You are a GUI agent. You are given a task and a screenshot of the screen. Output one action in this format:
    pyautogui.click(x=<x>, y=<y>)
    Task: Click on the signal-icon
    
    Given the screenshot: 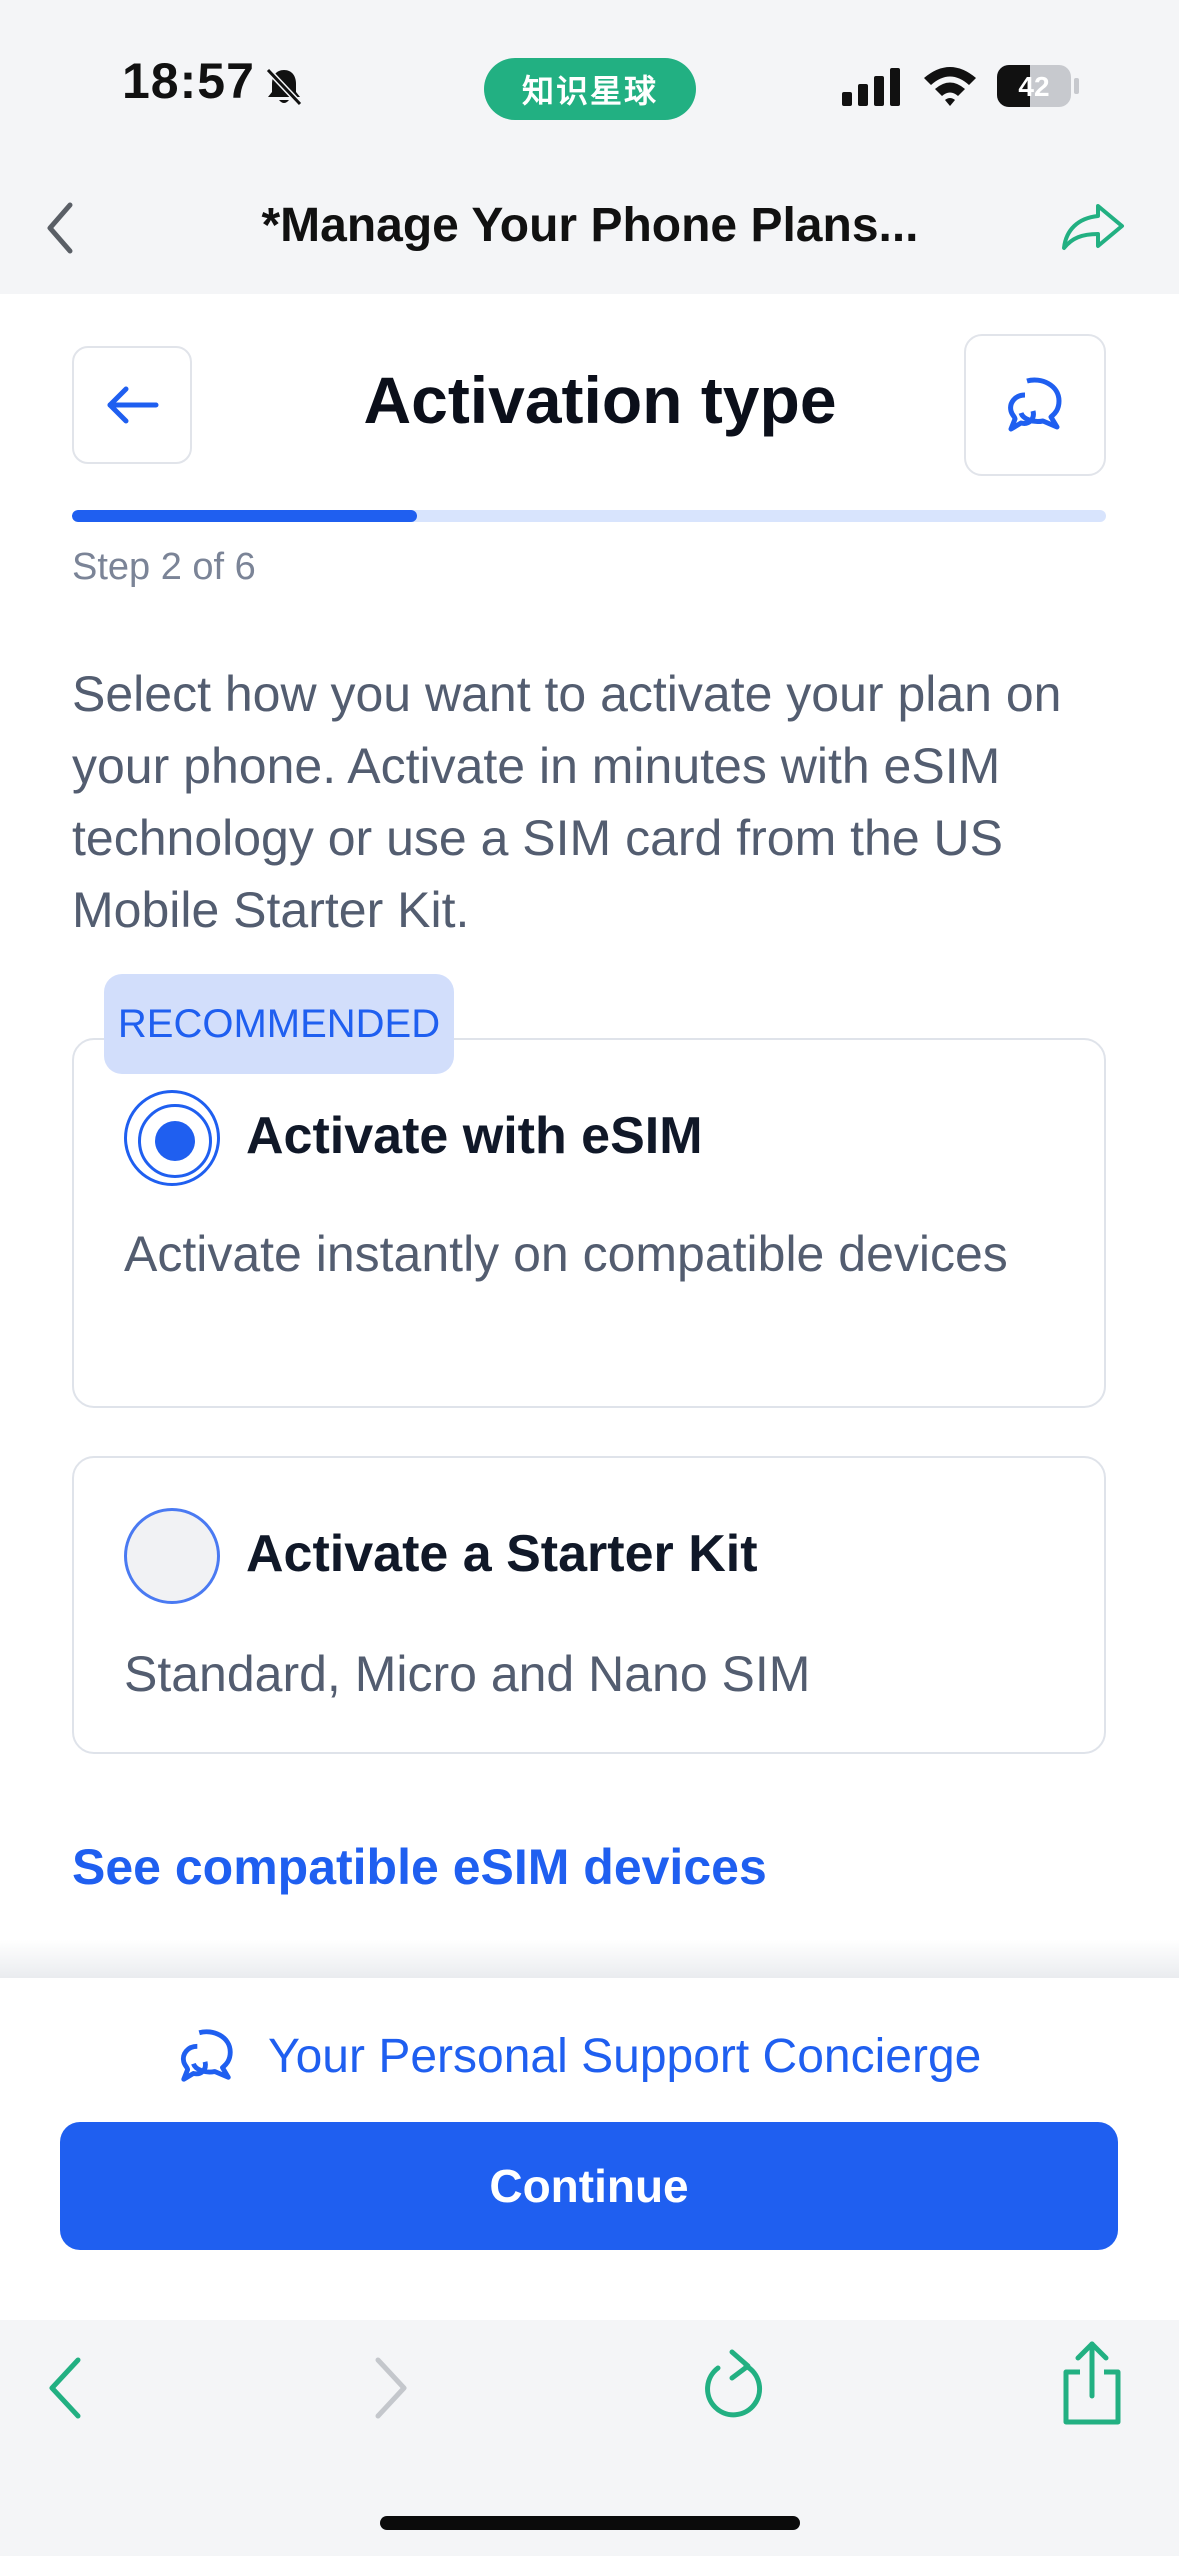 What is the action you would take?
    pyautogui.click(x=871, y=87)
    